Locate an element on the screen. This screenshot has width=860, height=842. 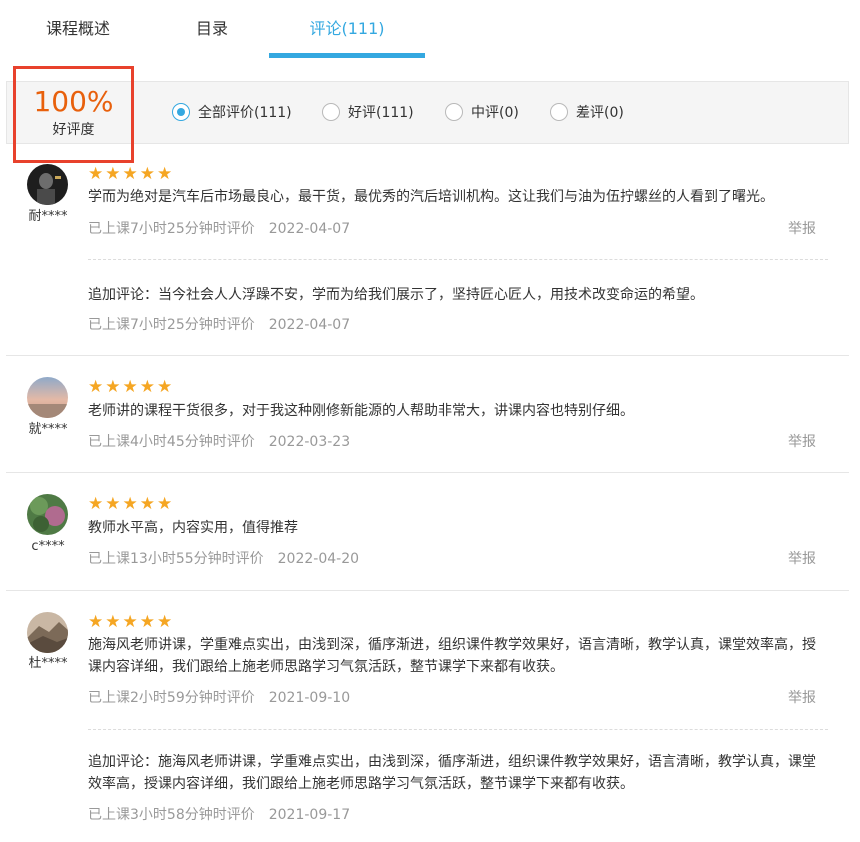
rating-score-highlight: 100% 好评度 is located at coordinates (73, 114).